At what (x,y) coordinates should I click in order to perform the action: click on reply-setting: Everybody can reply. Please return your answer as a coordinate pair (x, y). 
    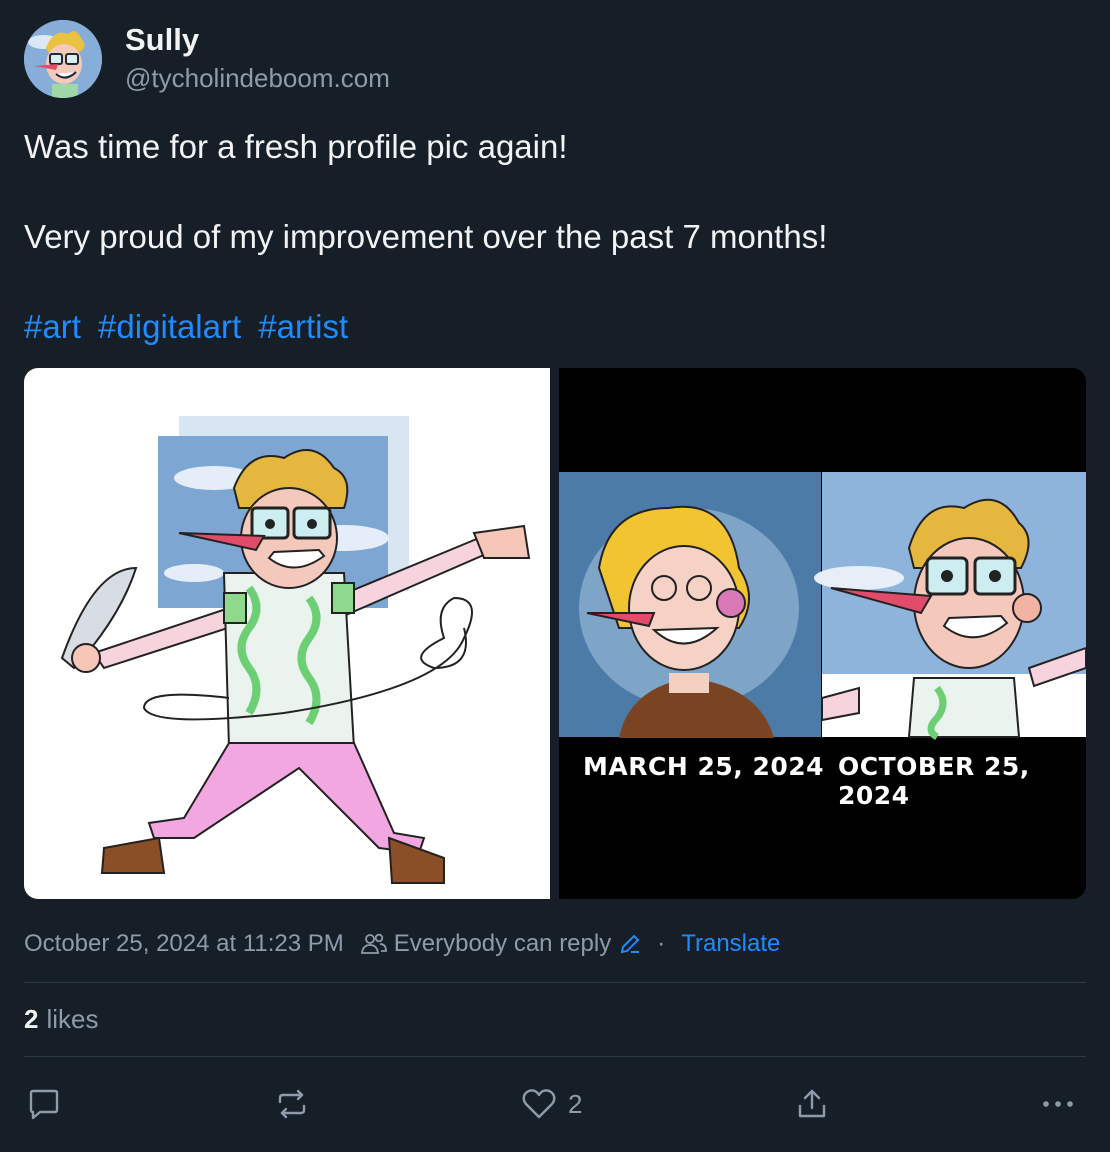
    Looking at the image, I should click on (502, 944).